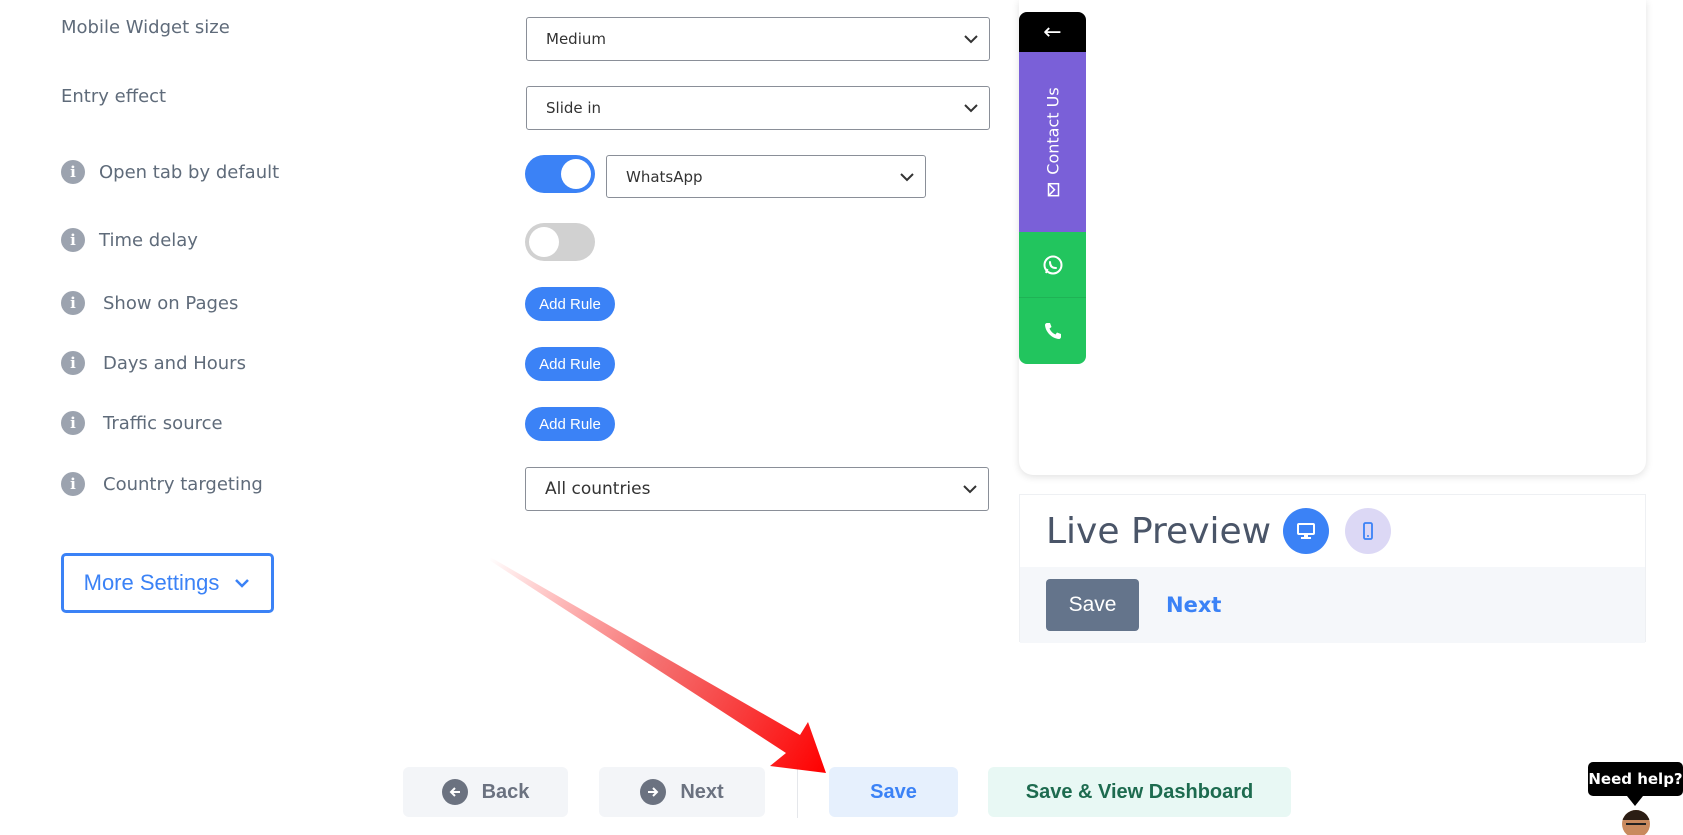  What do you see at coordinates (766, 176) in the screenshot?
I see `open-tab-channel-select: WhatsApp` at bounding box center [766, 176].